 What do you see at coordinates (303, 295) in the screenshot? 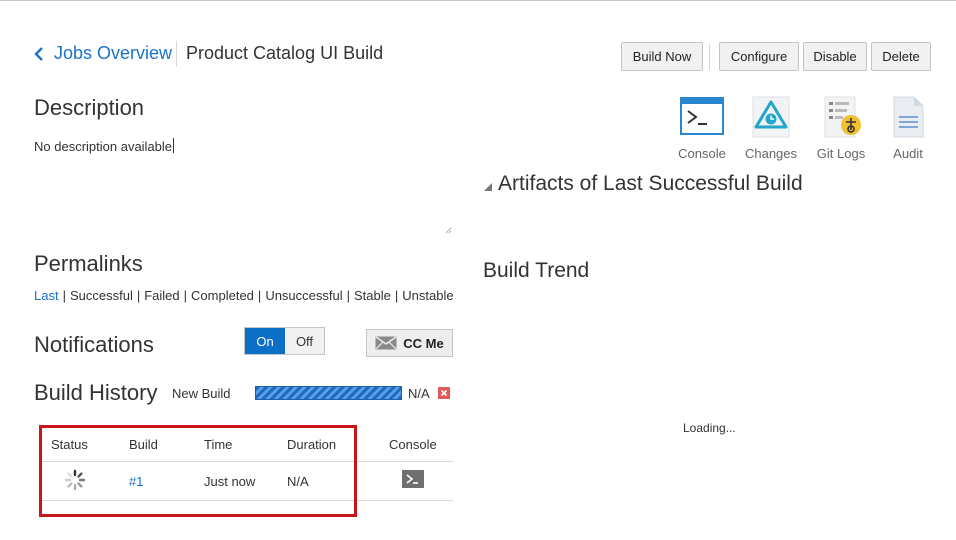
I see `permalink-unsuccessful: Unsuccessful` at bounding box center [303, 295].